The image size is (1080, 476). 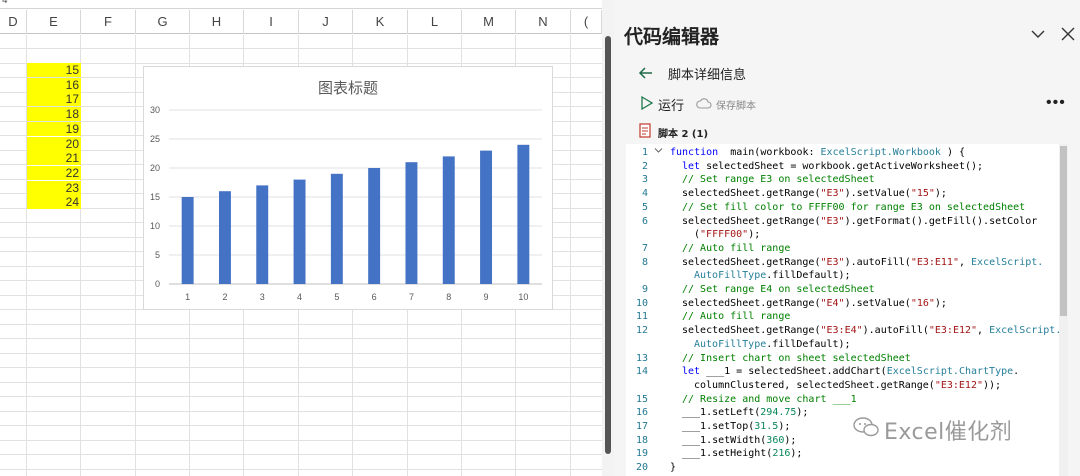 I want to click on cell-e-value: 23, so click(x=54, y=187).